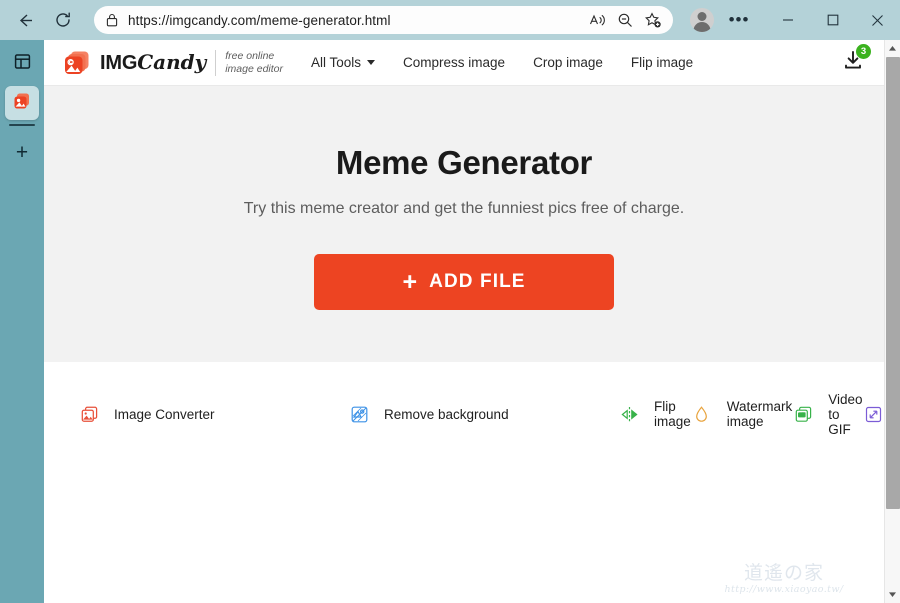 The height and width of the screenshot is (603, 900). What do you see at coordinates (446, 414) in the screenshot?
I see `tool-label: Remove background` at bounding box center [446, 414].